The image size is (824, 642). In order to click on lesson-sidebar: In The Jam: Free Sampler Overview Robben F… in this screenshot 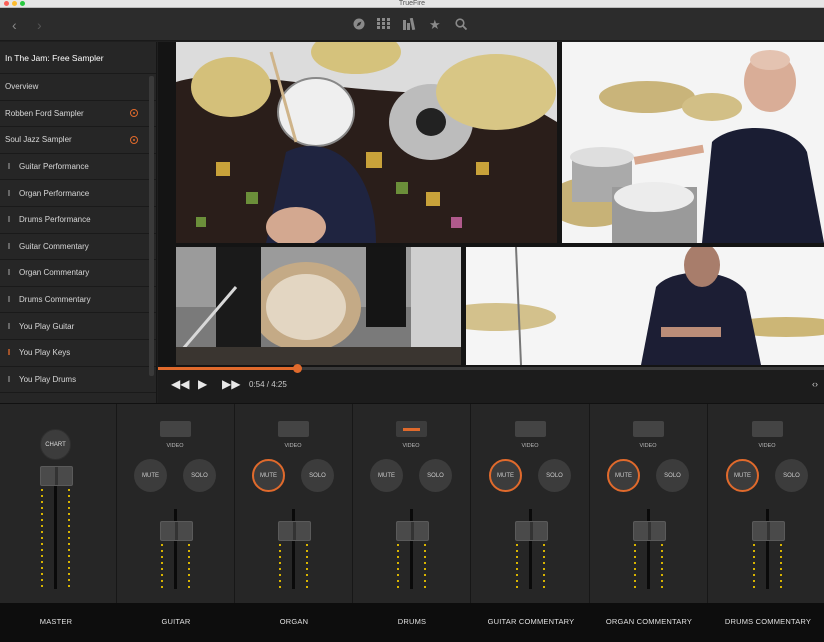, I will do `click(78, 222)`.